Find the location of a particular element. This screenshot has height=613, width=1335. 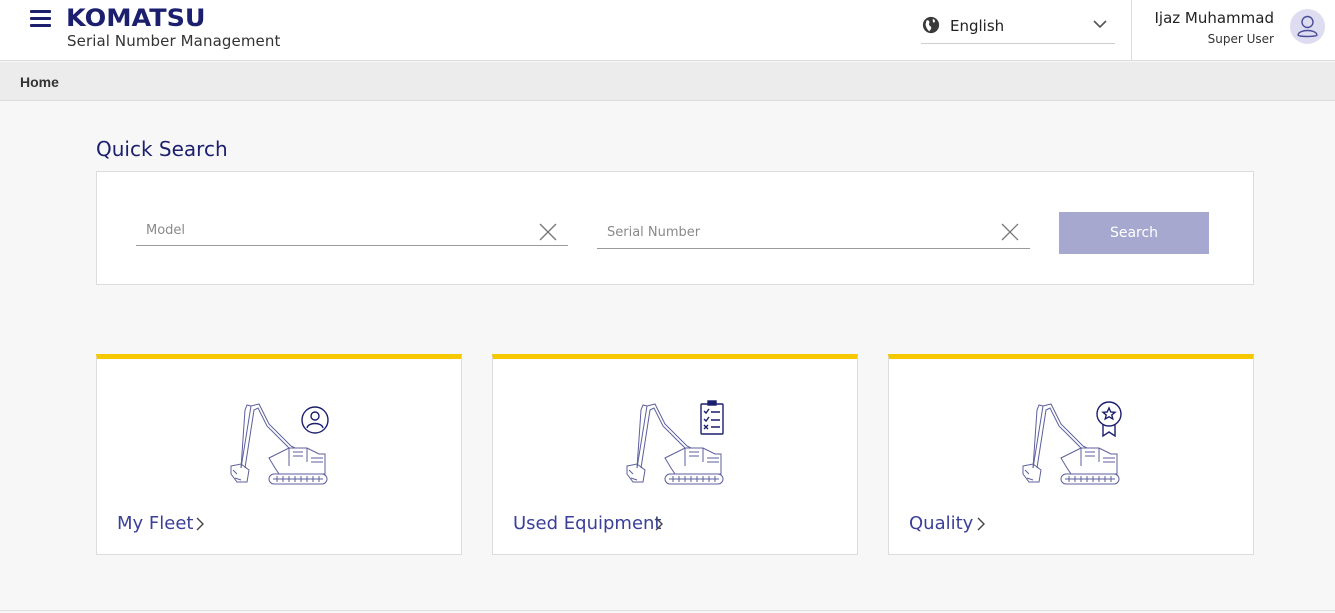

model-input is located at coordinates (352, 230).